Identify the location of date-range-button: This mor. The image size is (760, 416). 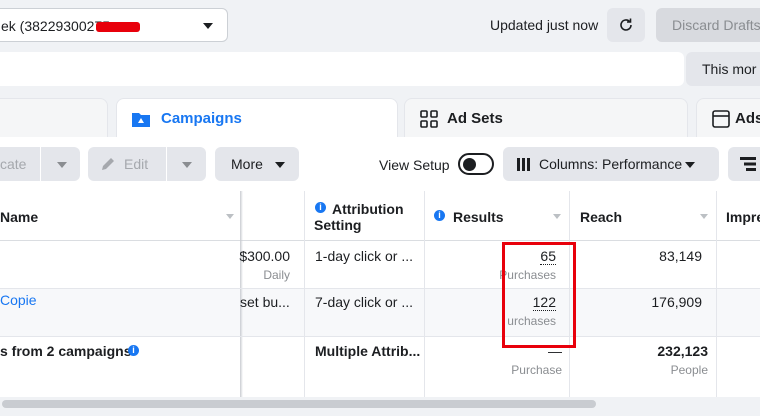
(723, 69).